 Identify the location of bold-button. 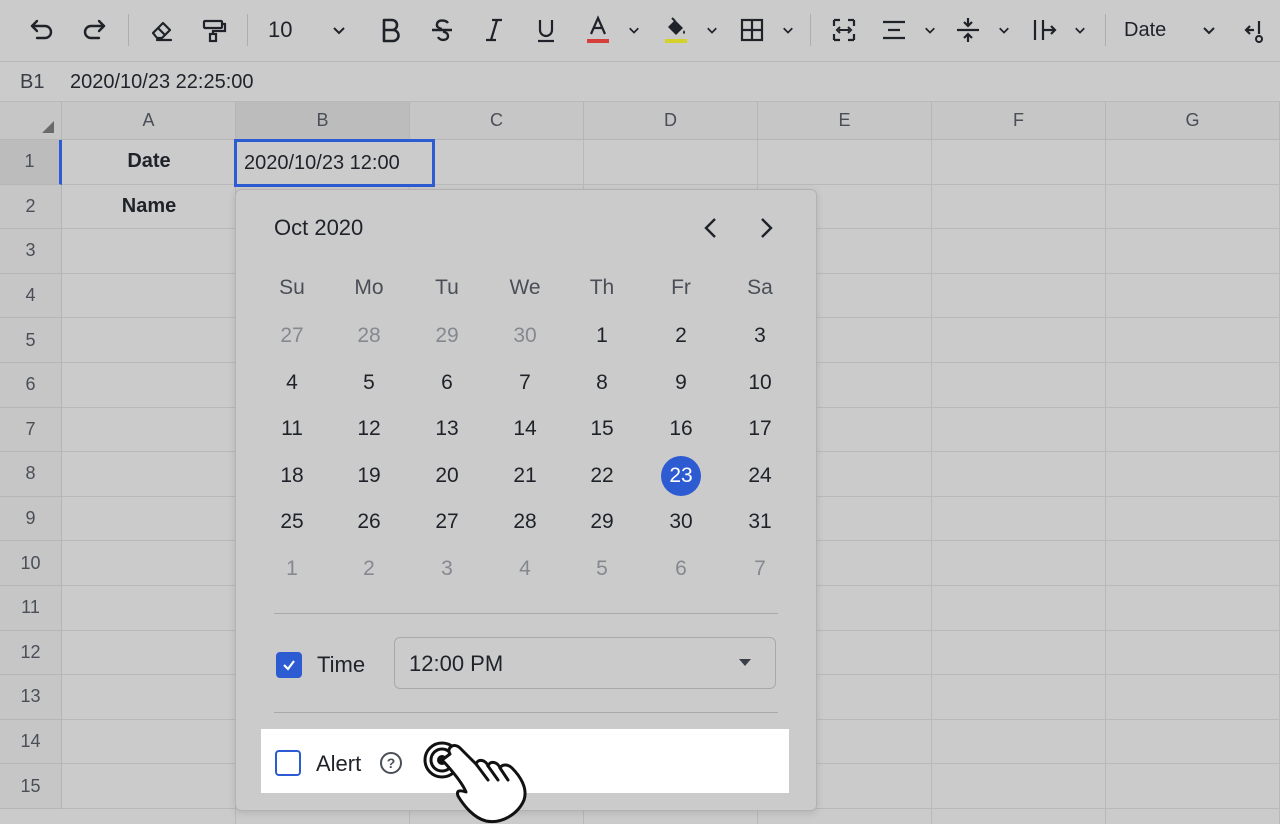
(390, 30).